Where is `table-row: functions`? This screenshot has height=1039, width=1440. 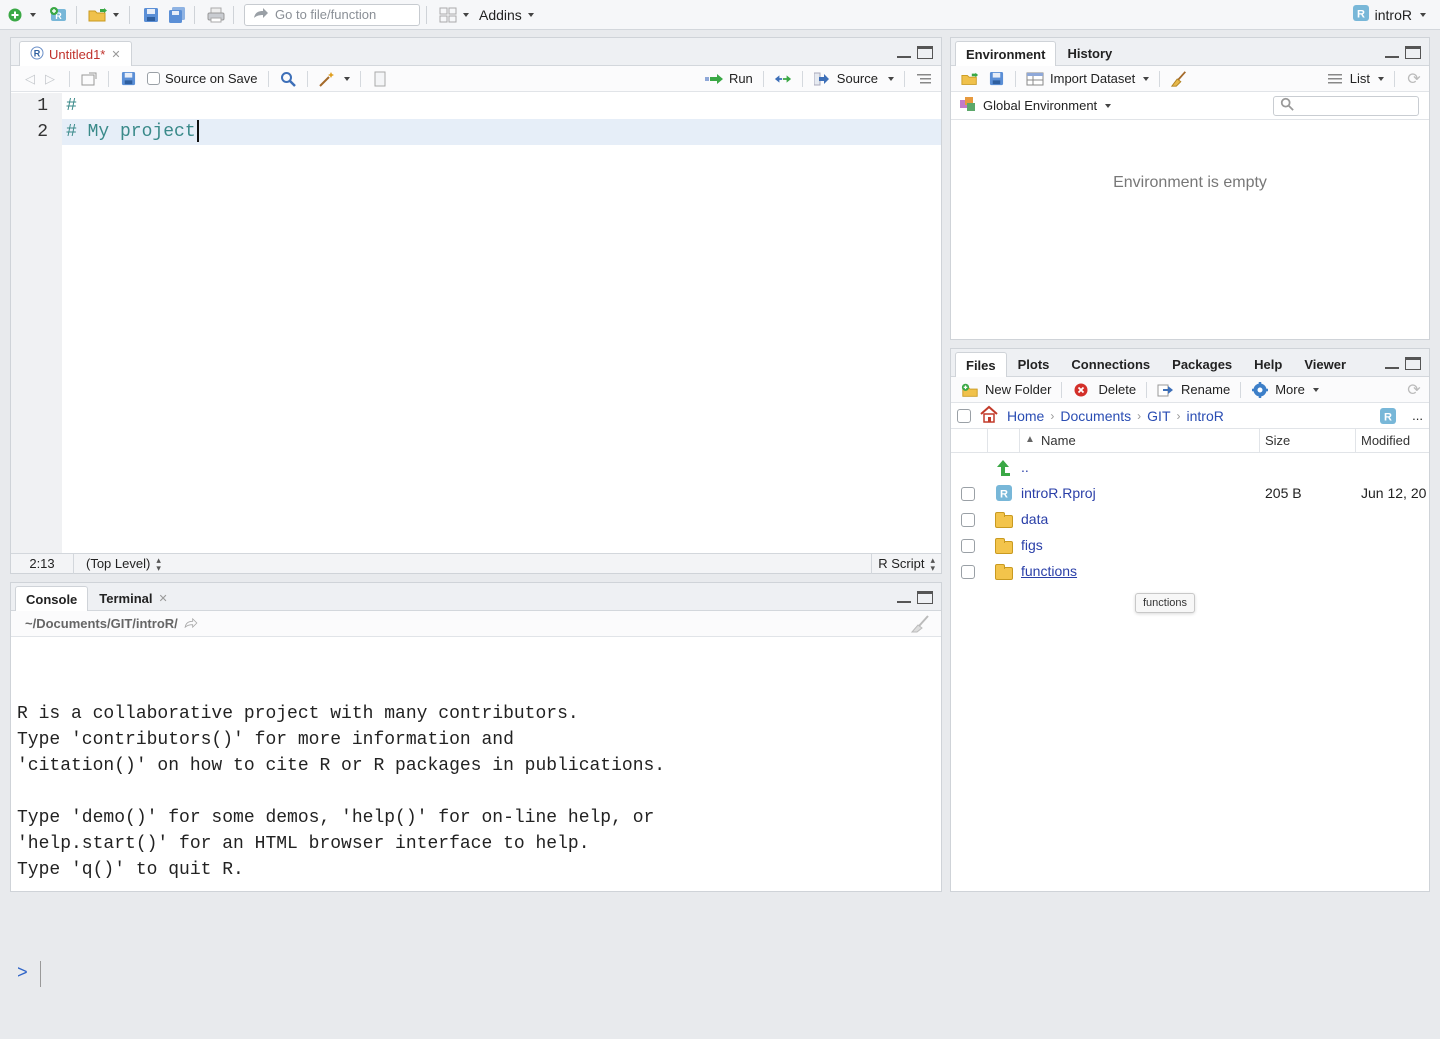
table-row: functions is located at coordinates (1190, 572).